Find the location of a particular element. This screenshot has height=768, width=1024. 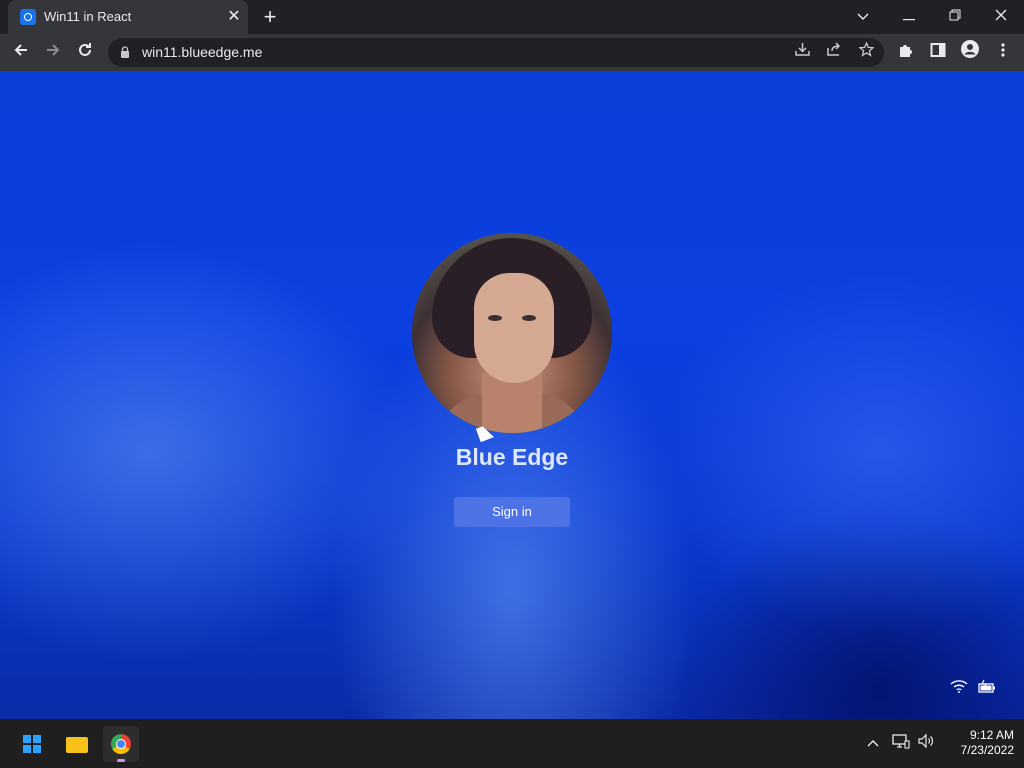

menu-button is located at coordinates (1003, 53).